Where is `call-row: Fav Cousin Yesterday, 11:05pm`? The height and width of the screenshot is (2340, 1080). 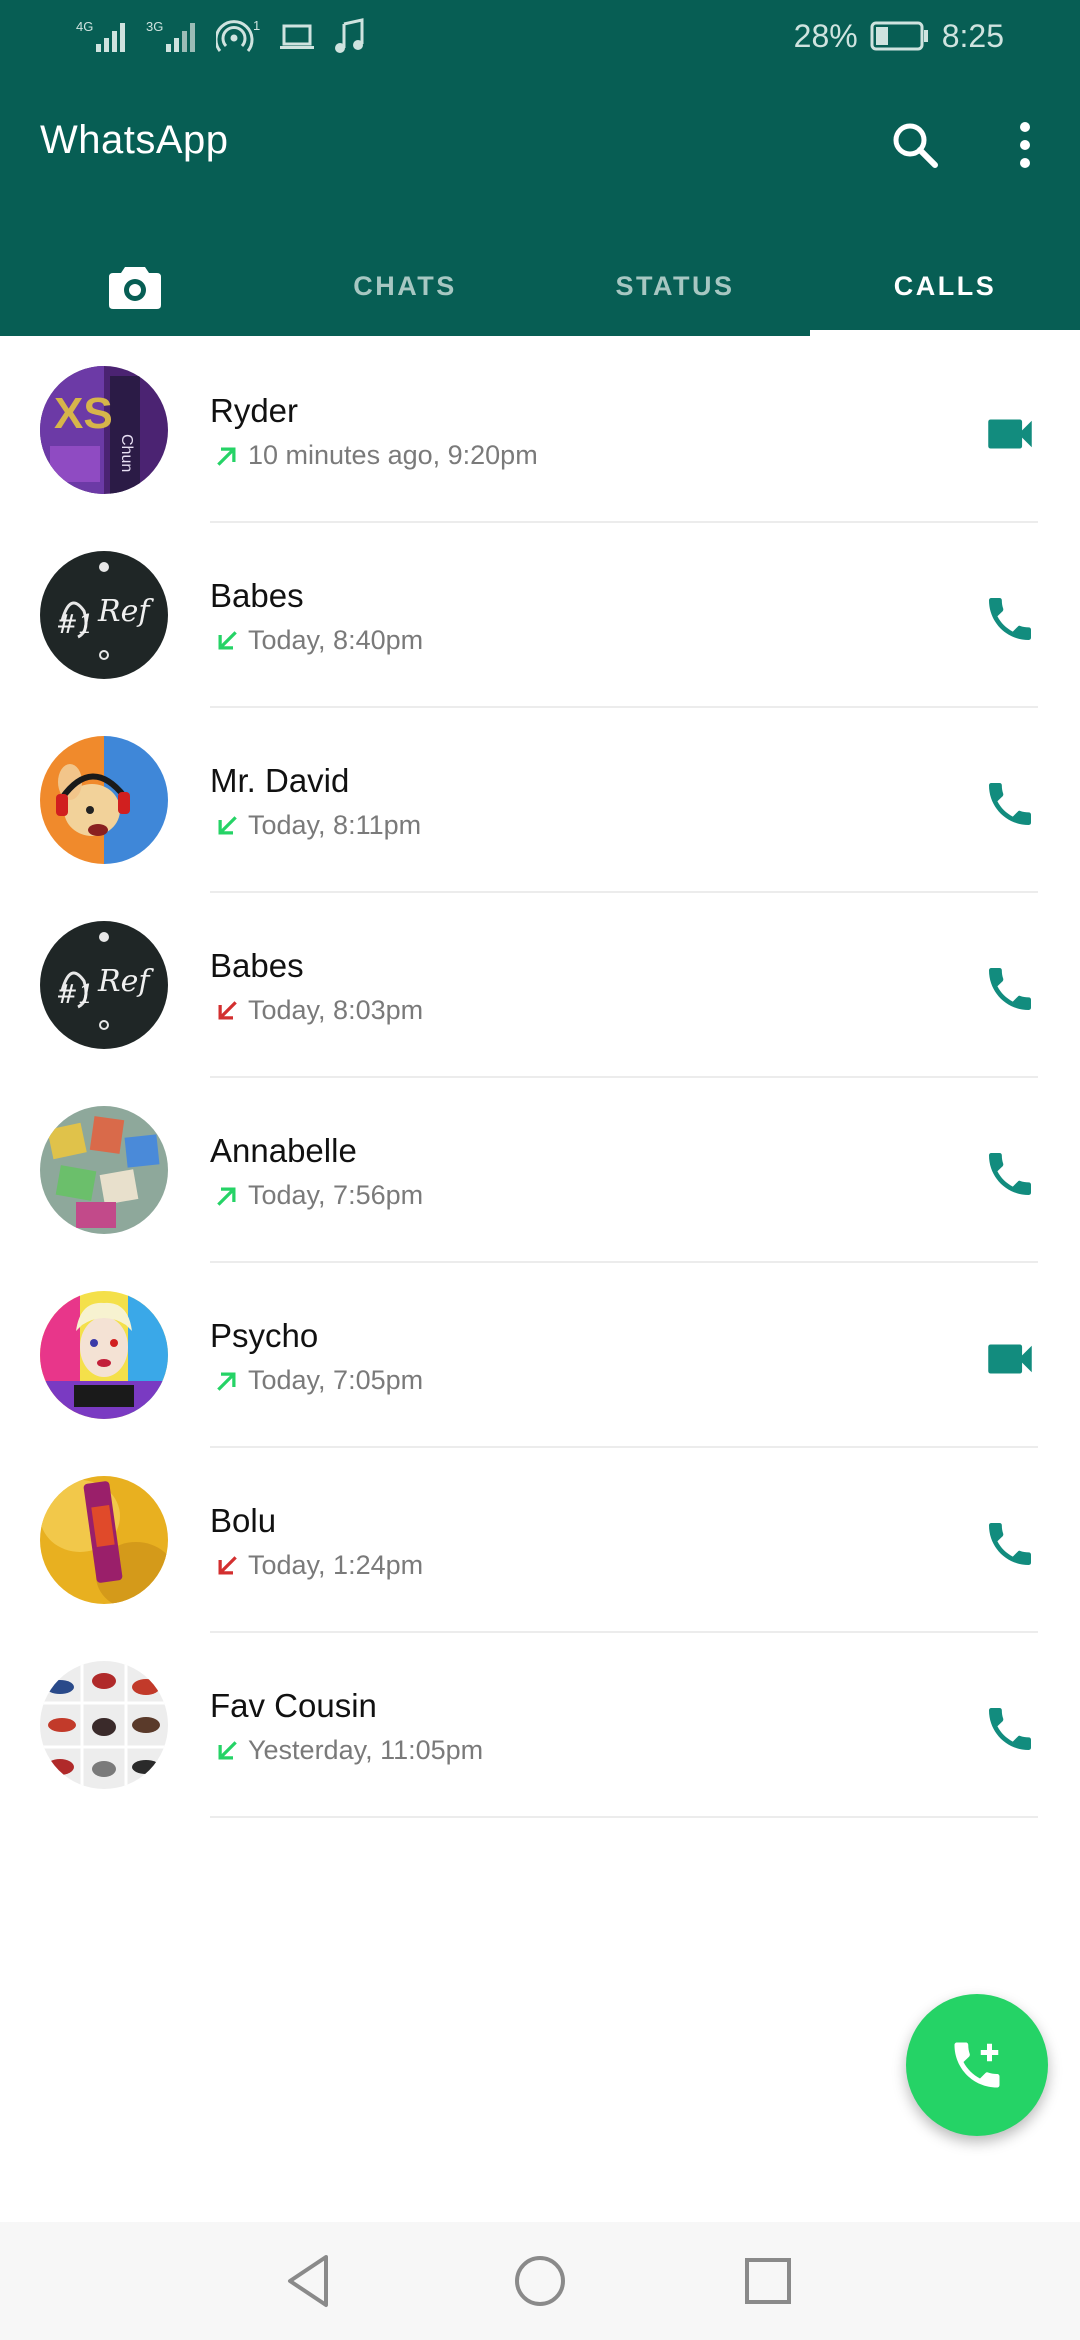
call-row: Fav Cousin Yesterday, 11:05pm is located at coordinates (540, 1725).